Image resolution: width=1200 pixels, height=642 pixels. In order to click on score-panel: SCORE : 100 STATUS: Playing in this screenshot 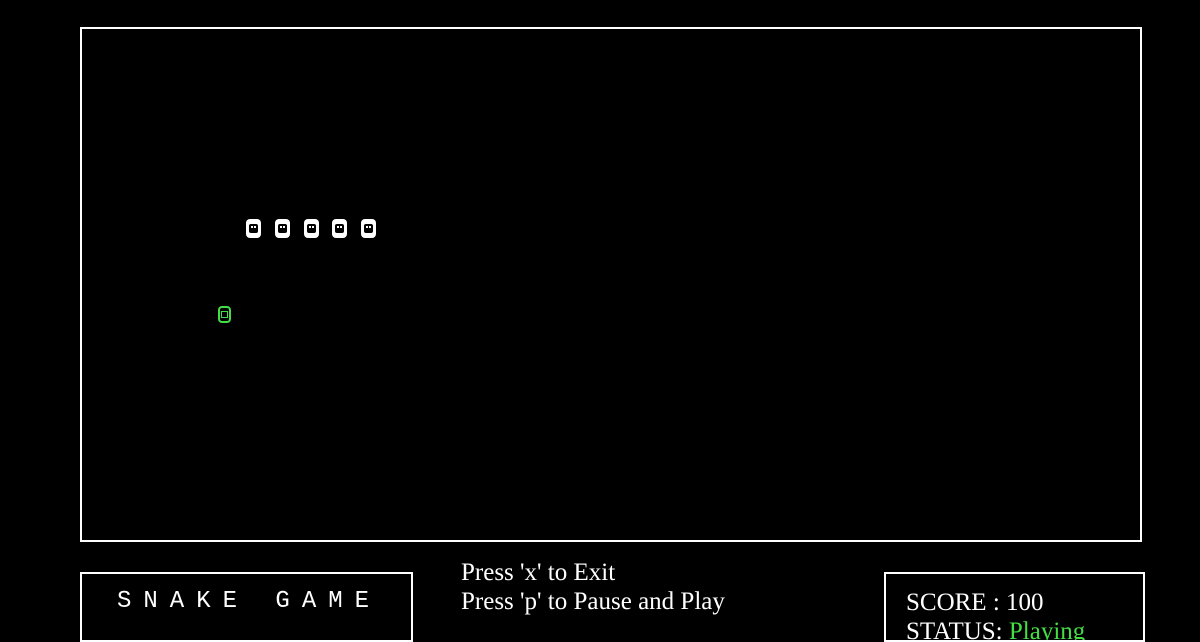, I will do `click(1014, 607)`.